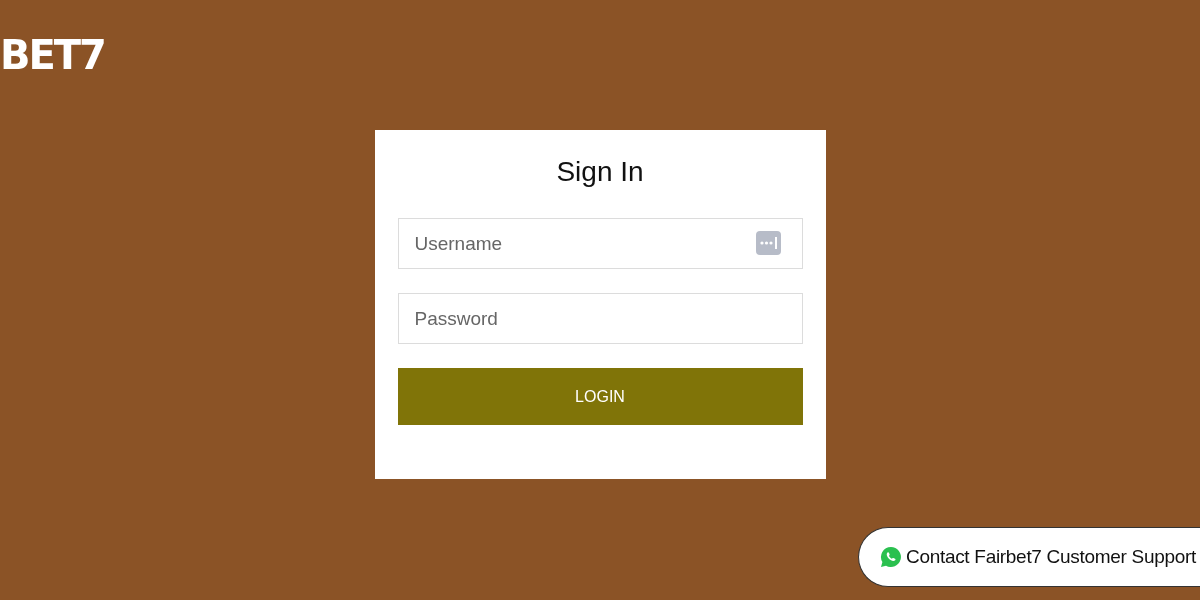 The height and width of the screenshot is (600, 1200). What do you see at coordinates (600, 243) in the screenshot?
I see `username-field: Username` at bounding box center [600, 243].